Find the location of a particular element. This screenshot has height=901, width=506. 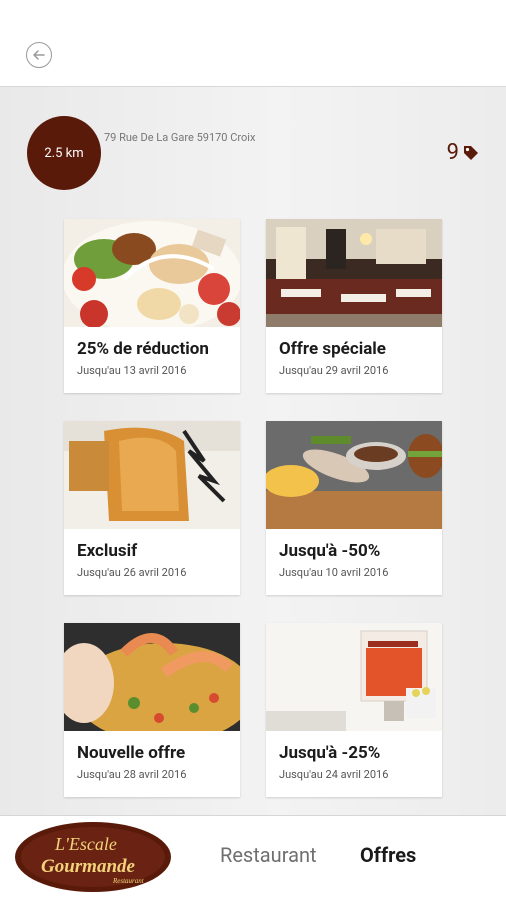

restaurant-address: 79 Rue De La Gare 59170 Croix is located at coordinates (180, 137).